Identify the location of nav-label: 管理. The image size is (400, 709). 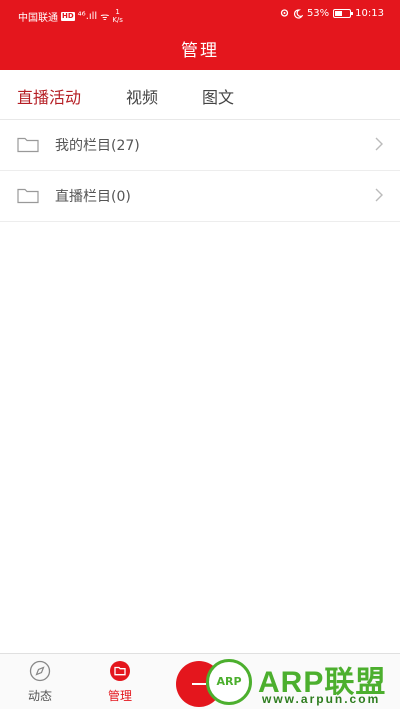
(119, 696).